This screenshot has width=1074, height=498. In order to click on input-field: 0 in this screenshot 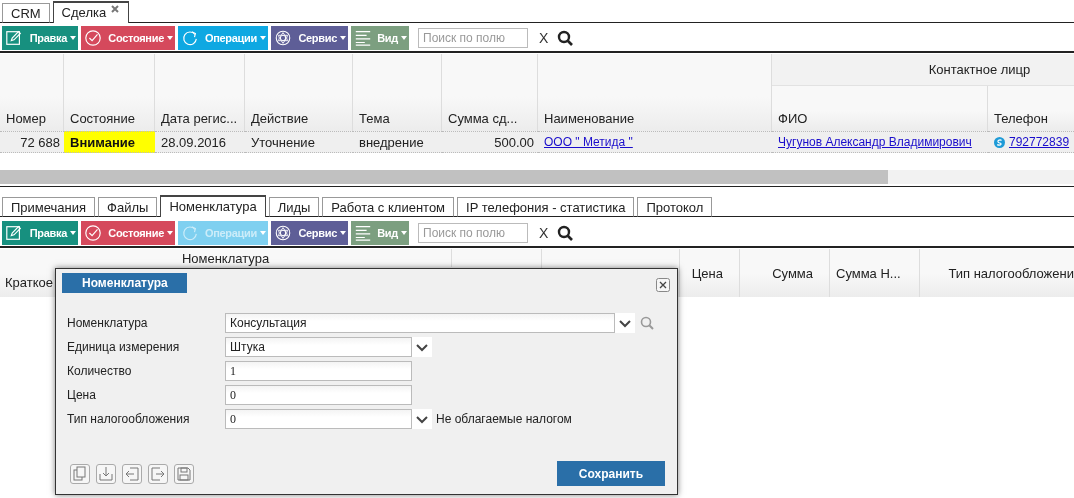, I will do `click(318, 395)`.